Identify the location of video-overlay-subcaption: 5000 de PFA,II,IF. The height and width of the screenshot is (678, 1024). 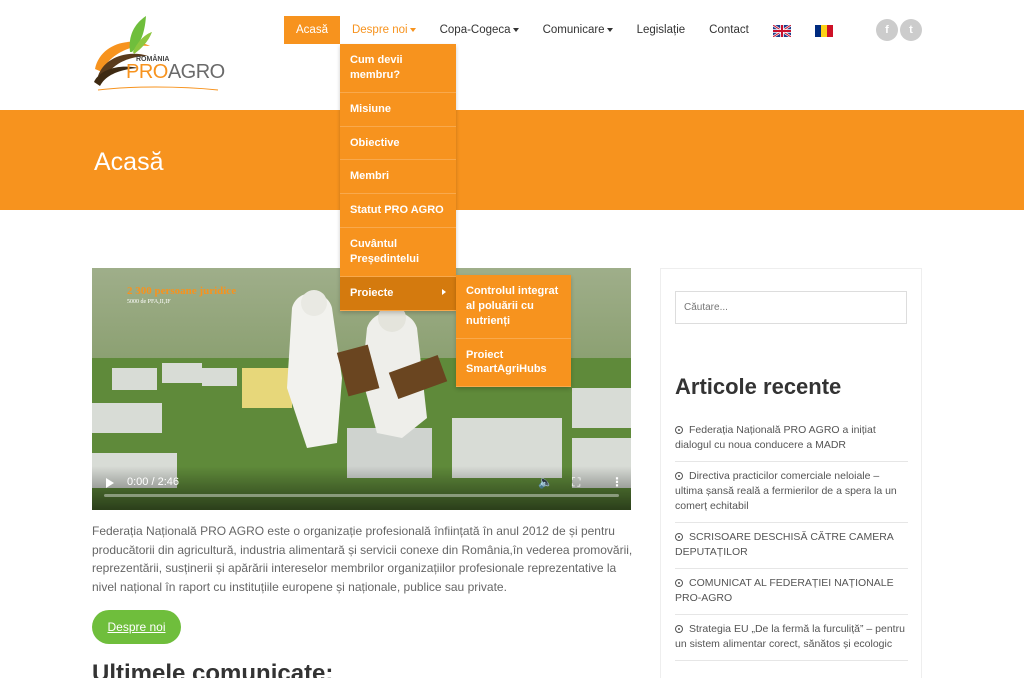
(149, 302).